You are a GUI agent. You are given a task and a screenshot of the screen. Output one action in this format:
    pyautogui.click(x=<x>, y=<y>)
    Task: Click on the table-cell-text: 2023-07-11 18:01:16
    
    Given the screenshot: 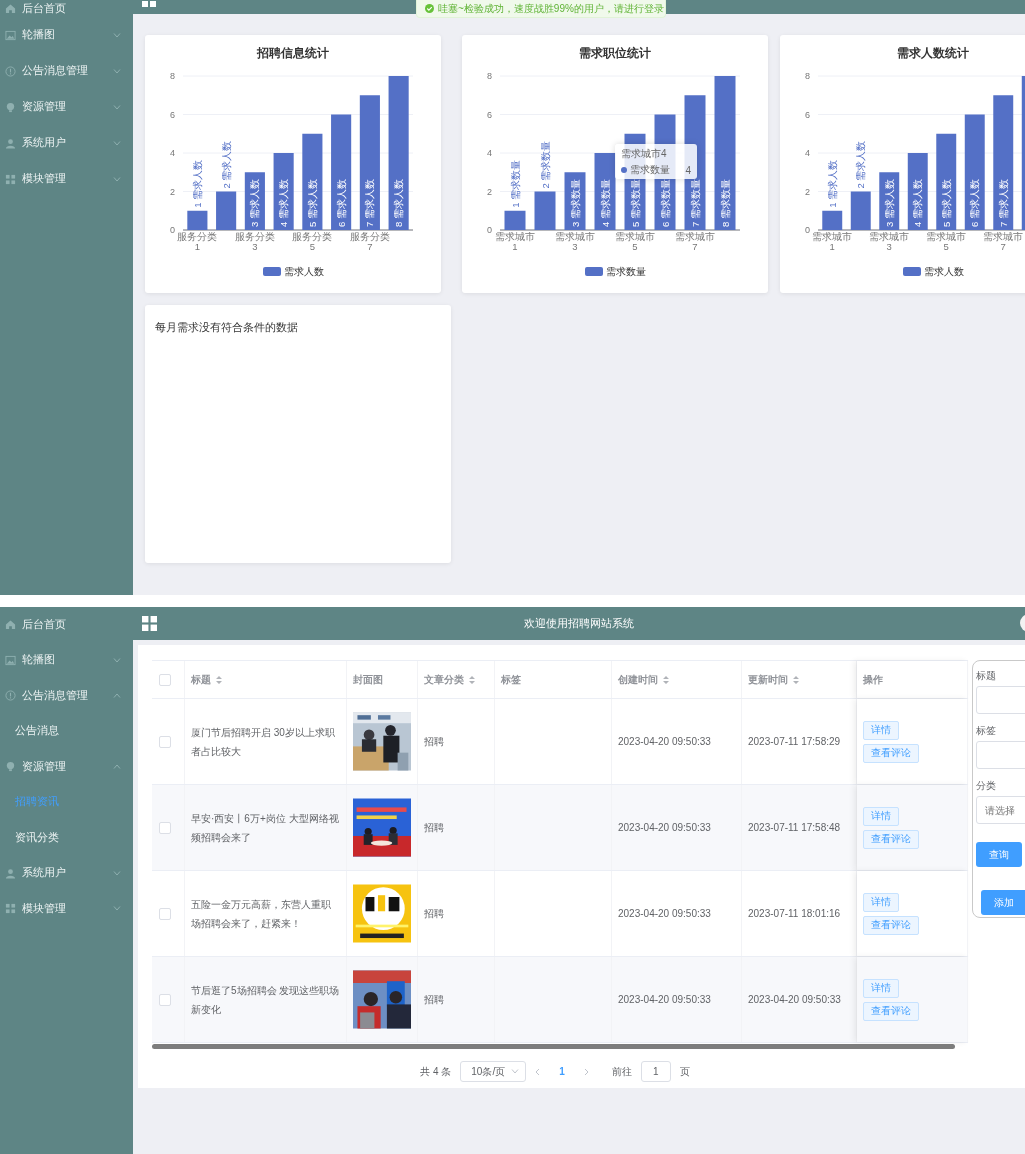 What is the action you would take?
    pyautogui.click(x=794, y=914)
    